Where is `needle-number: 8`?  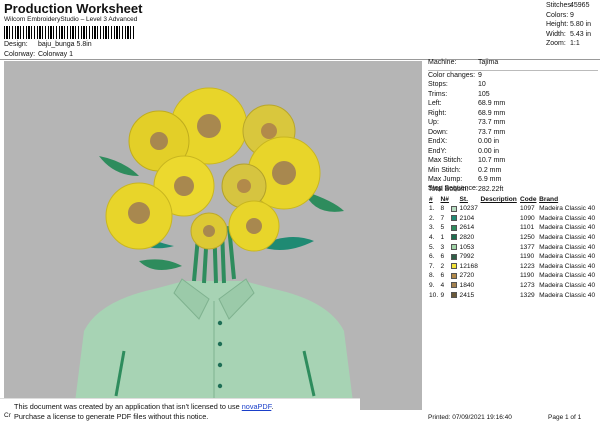
needle-number: 8 is located at coordinates (442, 209).